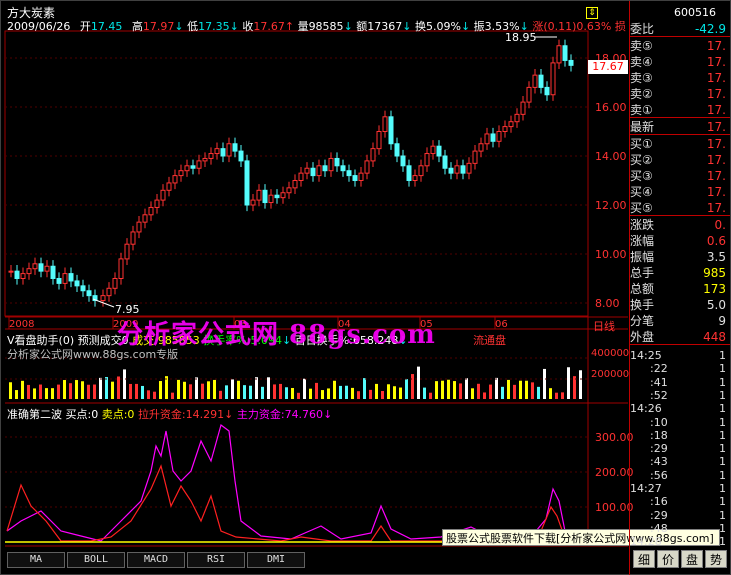  I want to click on bid-row-2: 买② 17., so click(680, 160).